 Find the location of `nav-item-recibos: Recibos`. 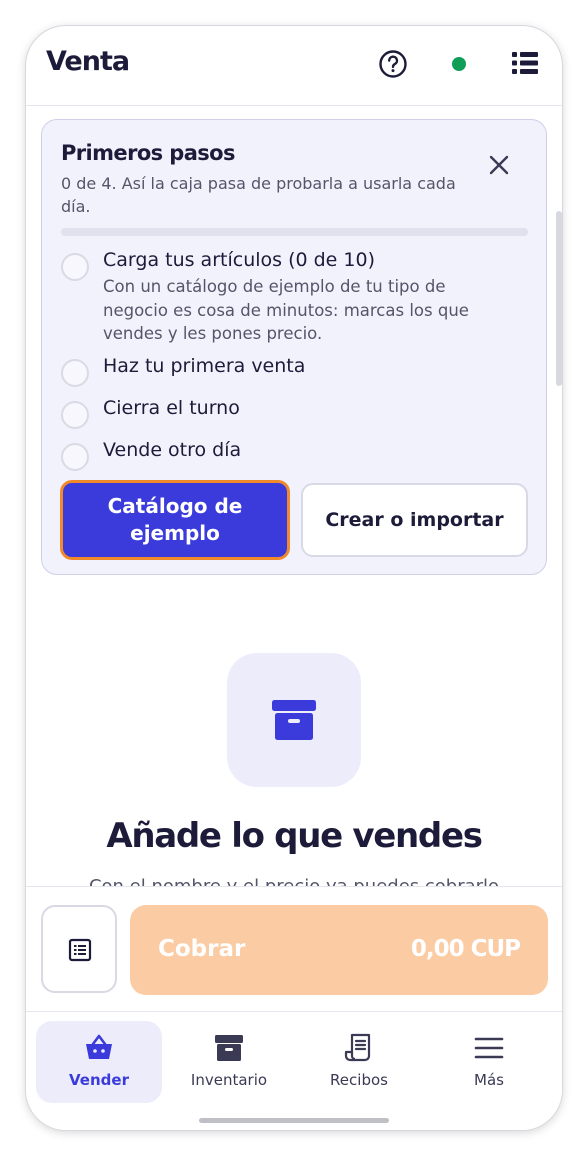

nav-item-recibos: Recibos is located at coordinates (359, 1062).